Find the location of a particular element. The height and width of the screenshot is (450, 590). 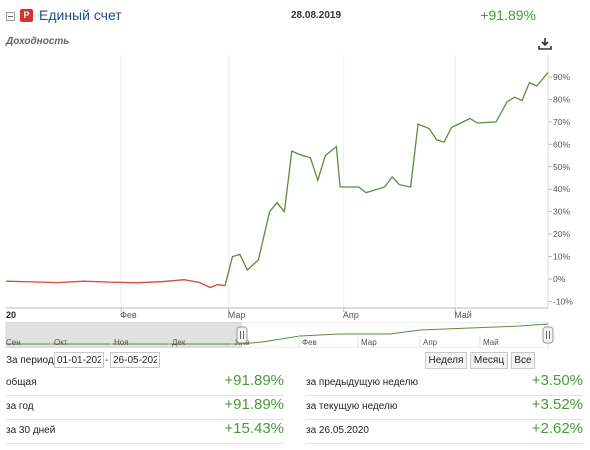

header: P Единый счет 28.08.2019 +91.89% is located at coordinates (295, 16).